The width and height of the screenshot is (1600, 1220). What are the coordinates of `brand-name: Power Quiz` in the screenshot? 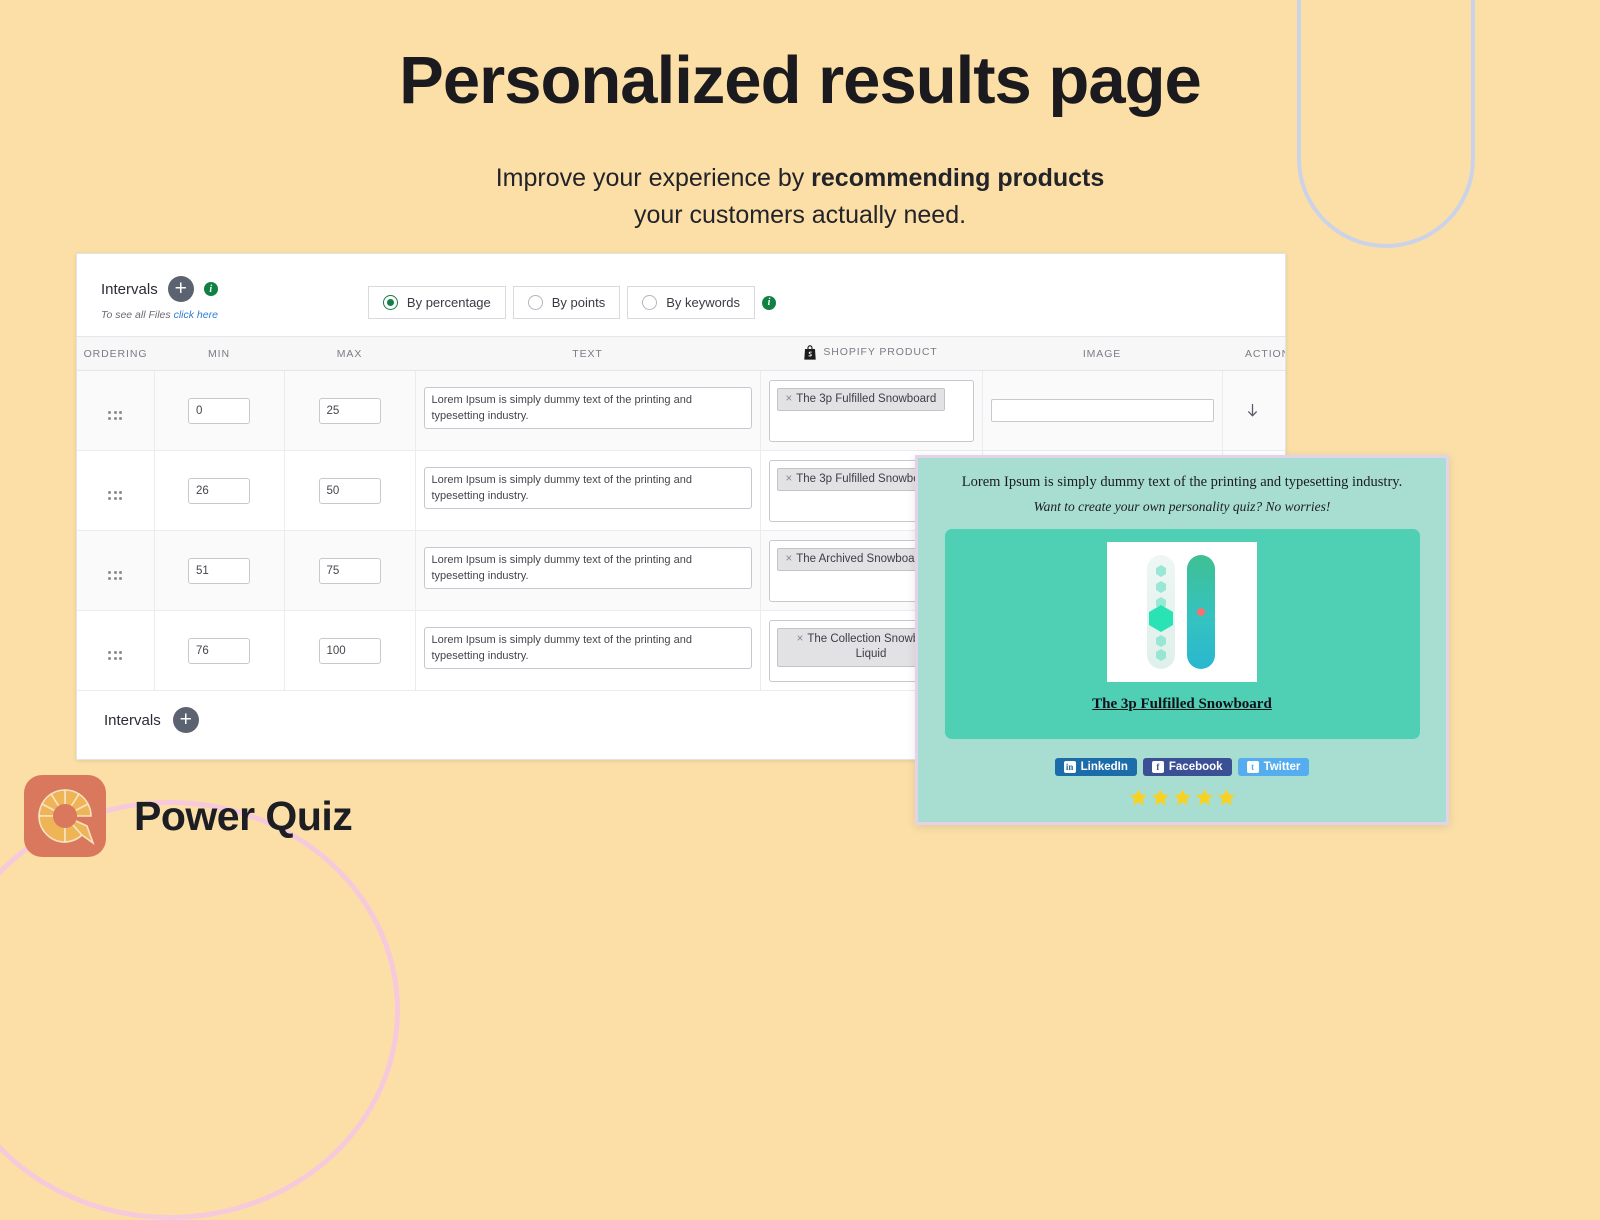 It's located at (243, 815).